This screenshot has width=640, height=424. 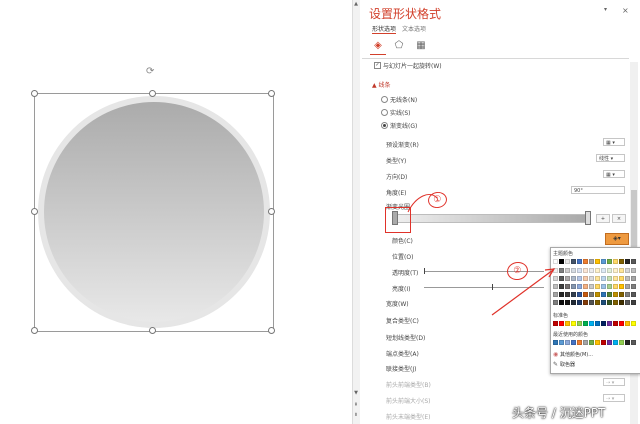 I want to click on scroll-up-icon: ▲, so click(x=356, y=4).